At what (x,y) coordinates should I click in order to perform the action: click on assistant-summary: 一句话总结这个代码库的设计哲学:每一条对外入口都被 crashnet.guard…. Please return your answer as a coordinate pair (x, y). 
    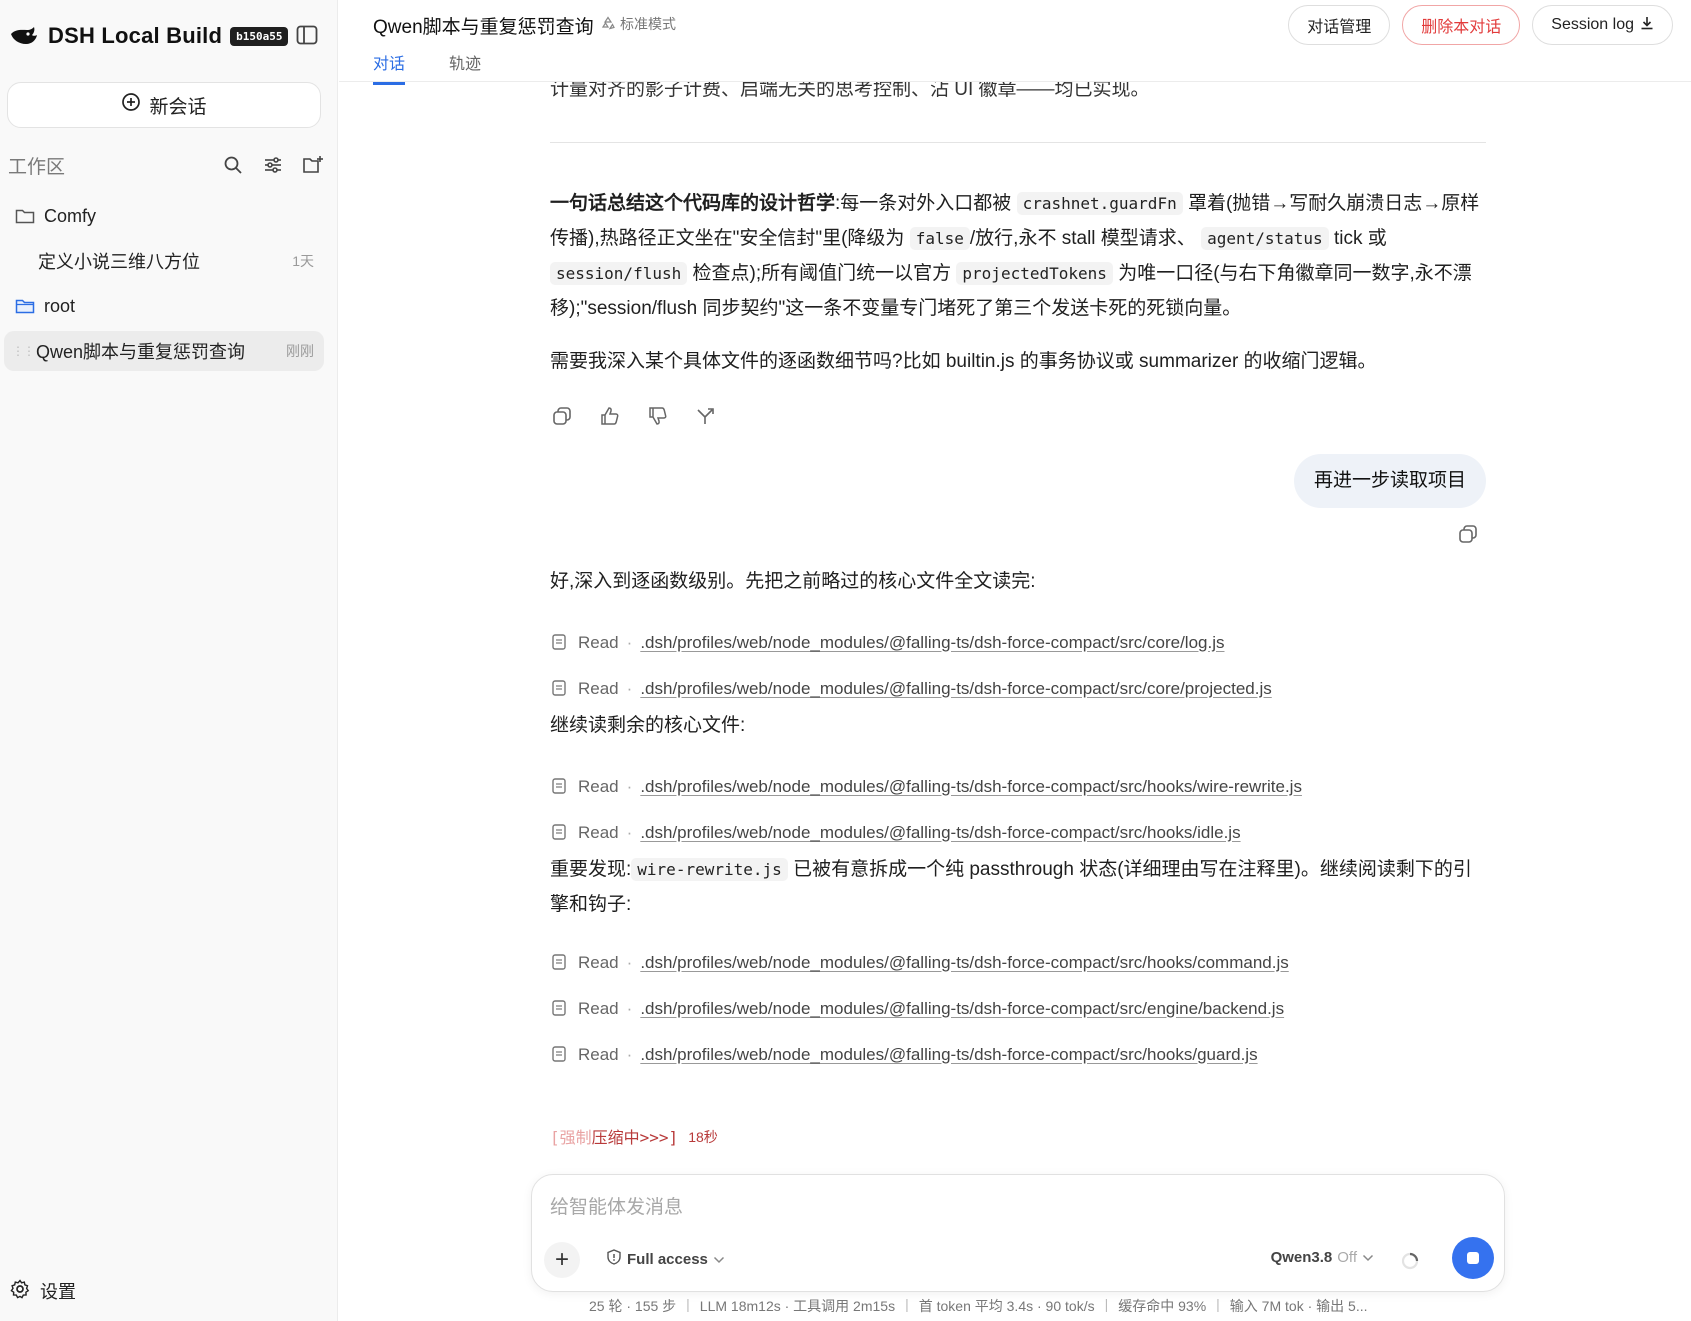
    Looking at the image, I should click on (1018, 256).